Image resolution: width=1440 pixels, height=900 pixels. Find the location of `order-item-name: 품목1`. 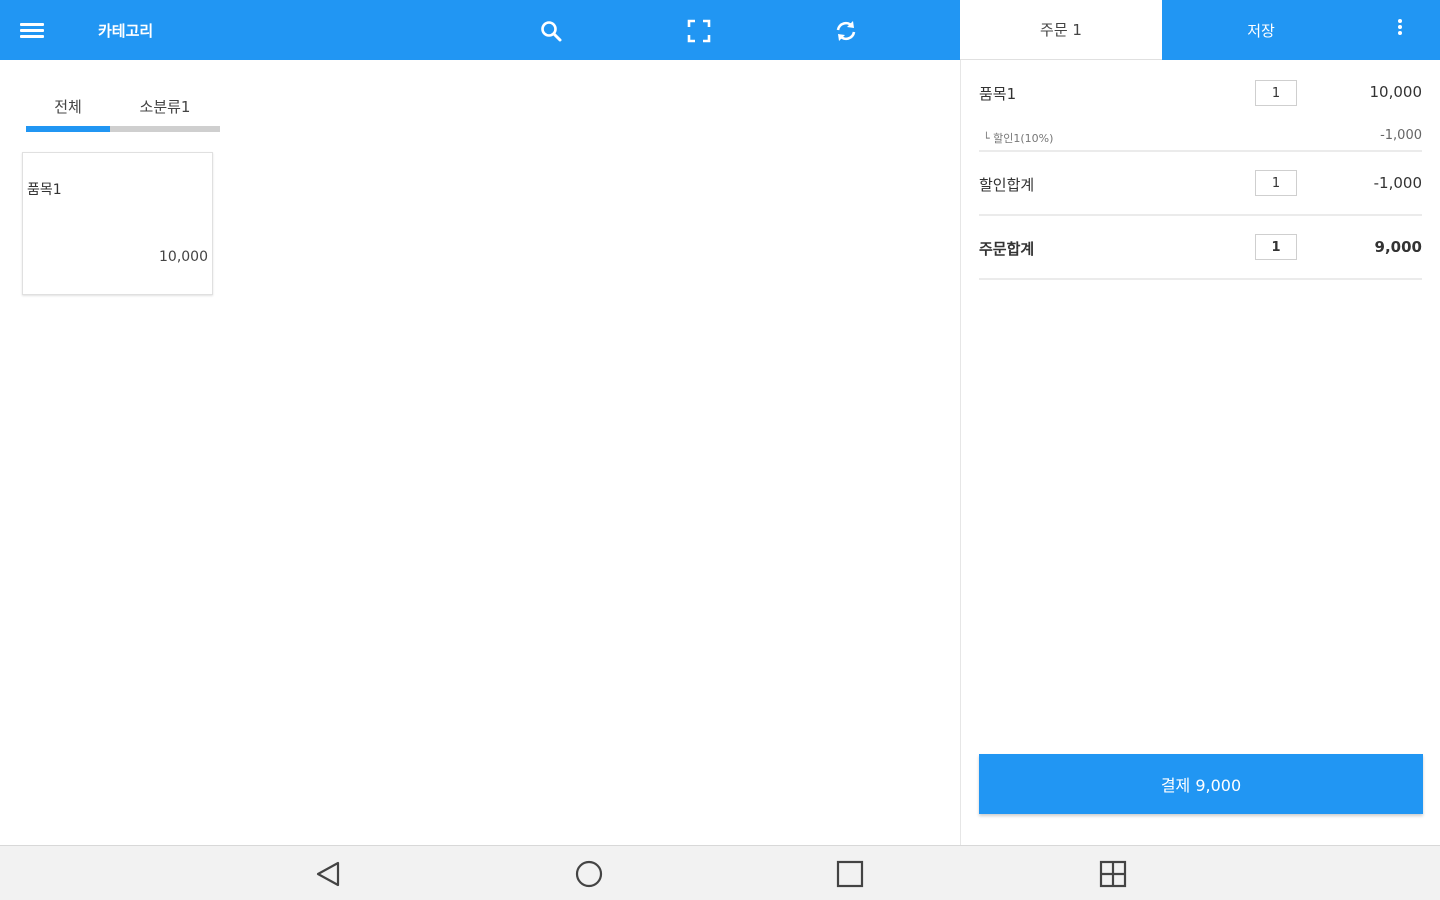

order-item-name: 품목1 is located at coordinates (998, 94).